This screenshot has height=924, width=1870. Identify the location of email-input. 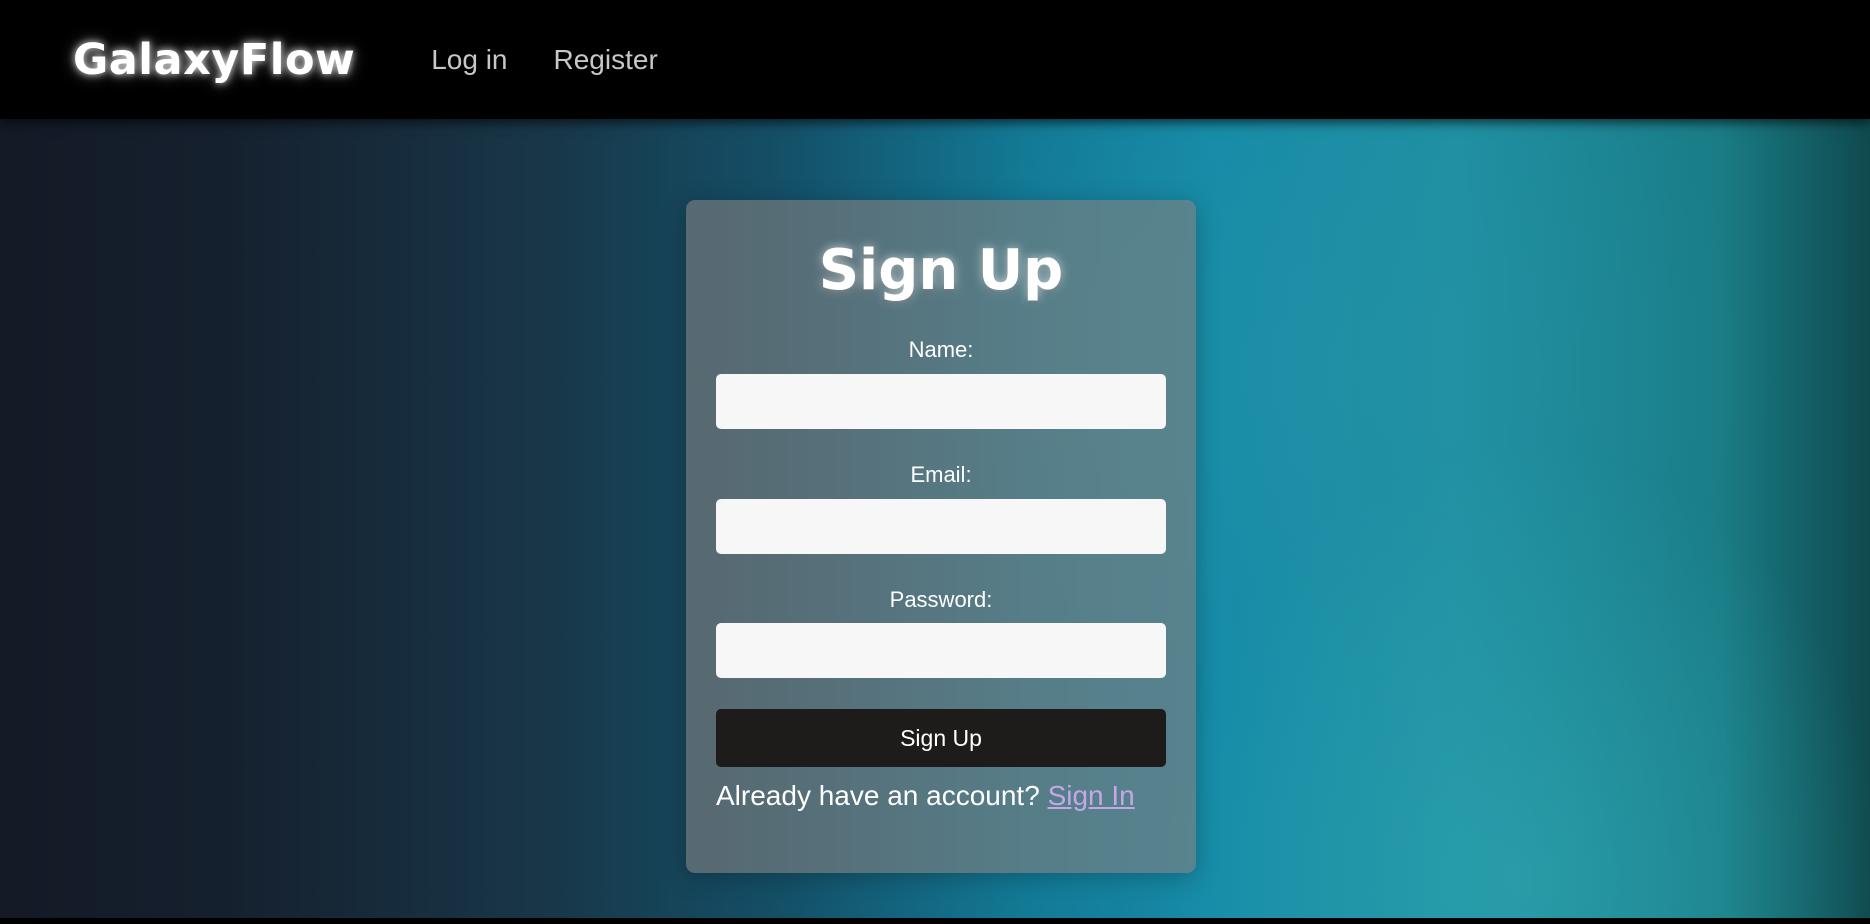
(941, 526).